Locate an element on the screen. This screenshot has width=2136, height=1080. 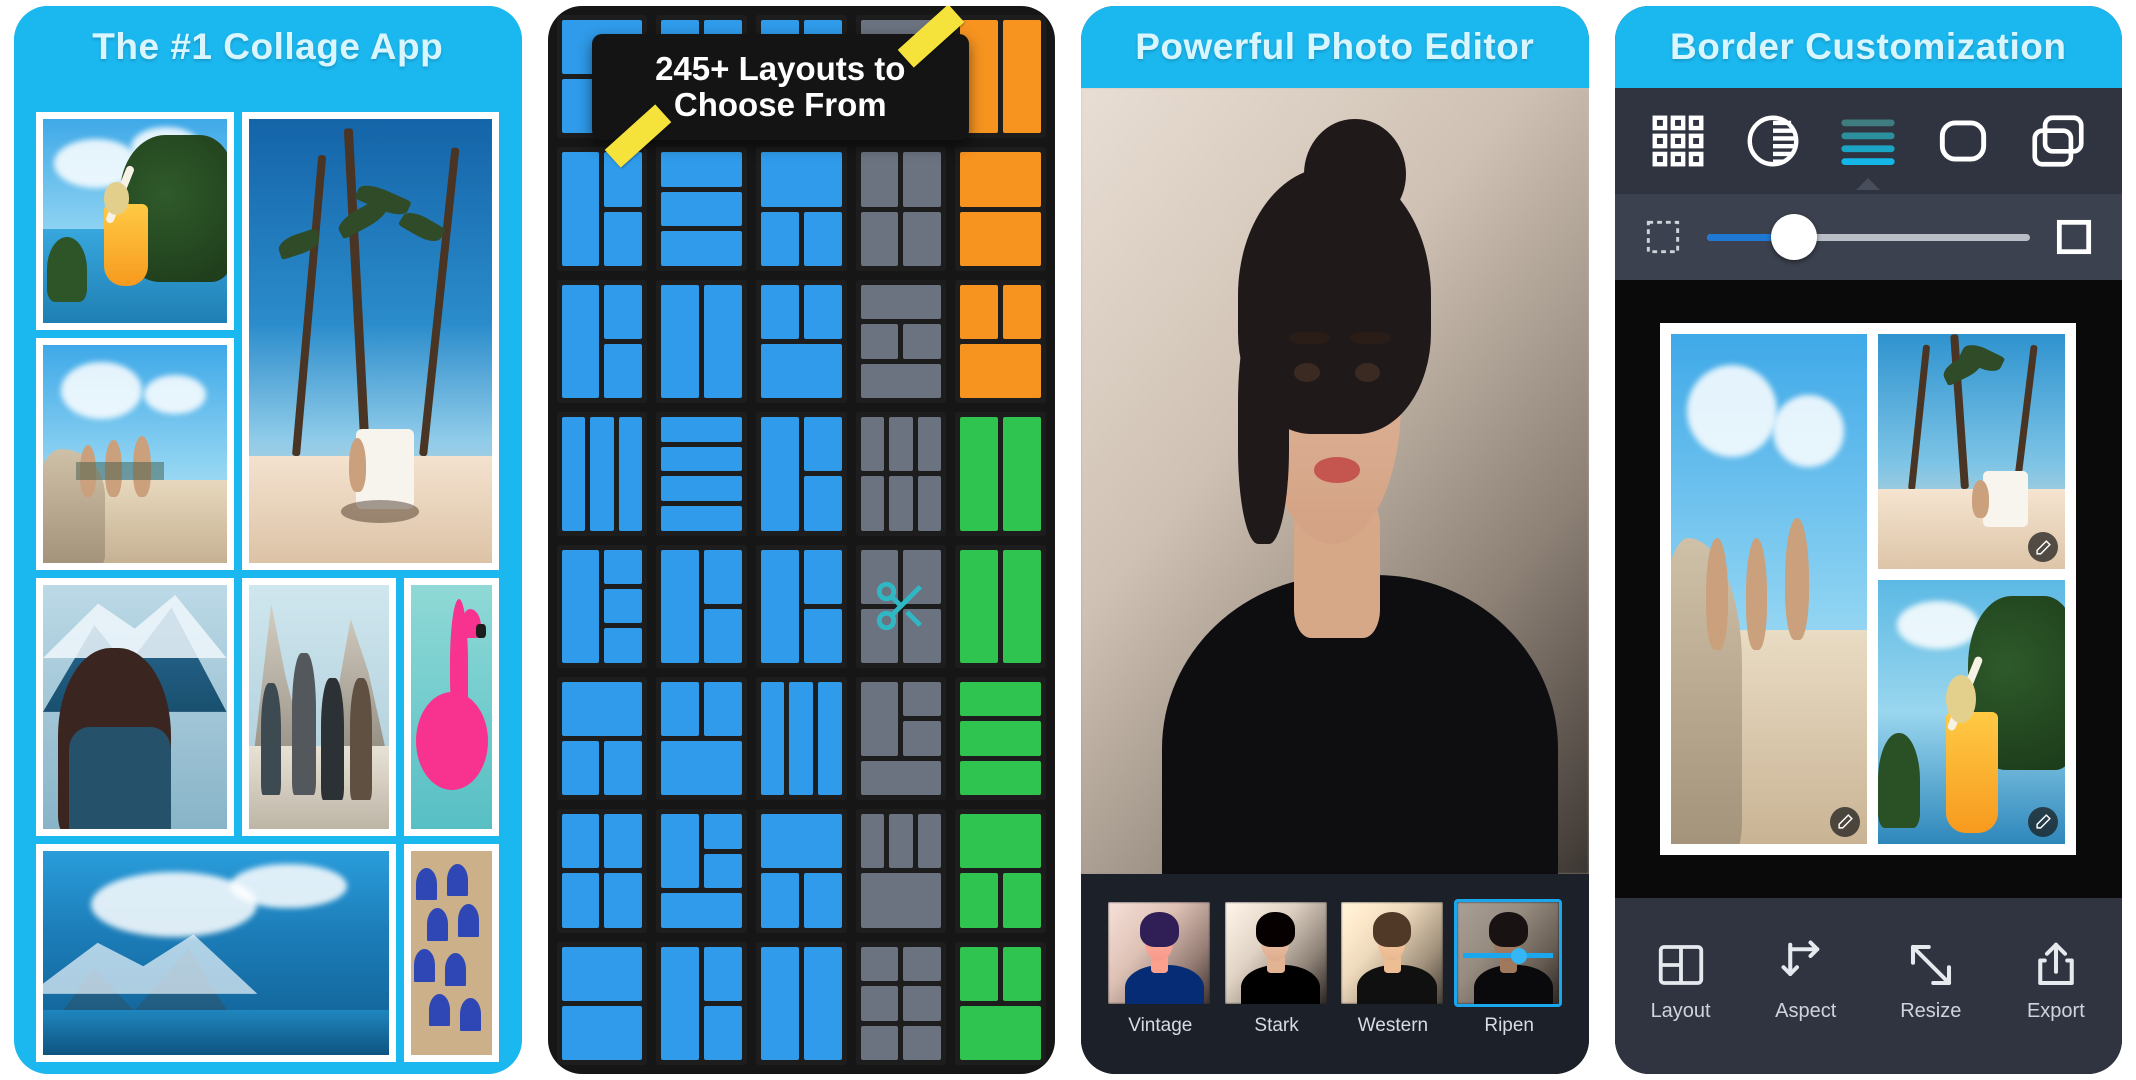
layout-thumb-with-scissors is located at coordinates (901, 606).